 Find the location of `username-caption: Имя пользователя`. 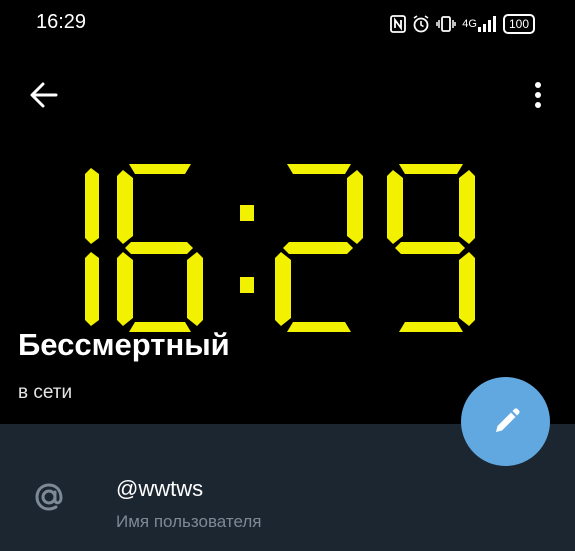

username-caption: Имя пользователя is located at coordinates (189, 521).